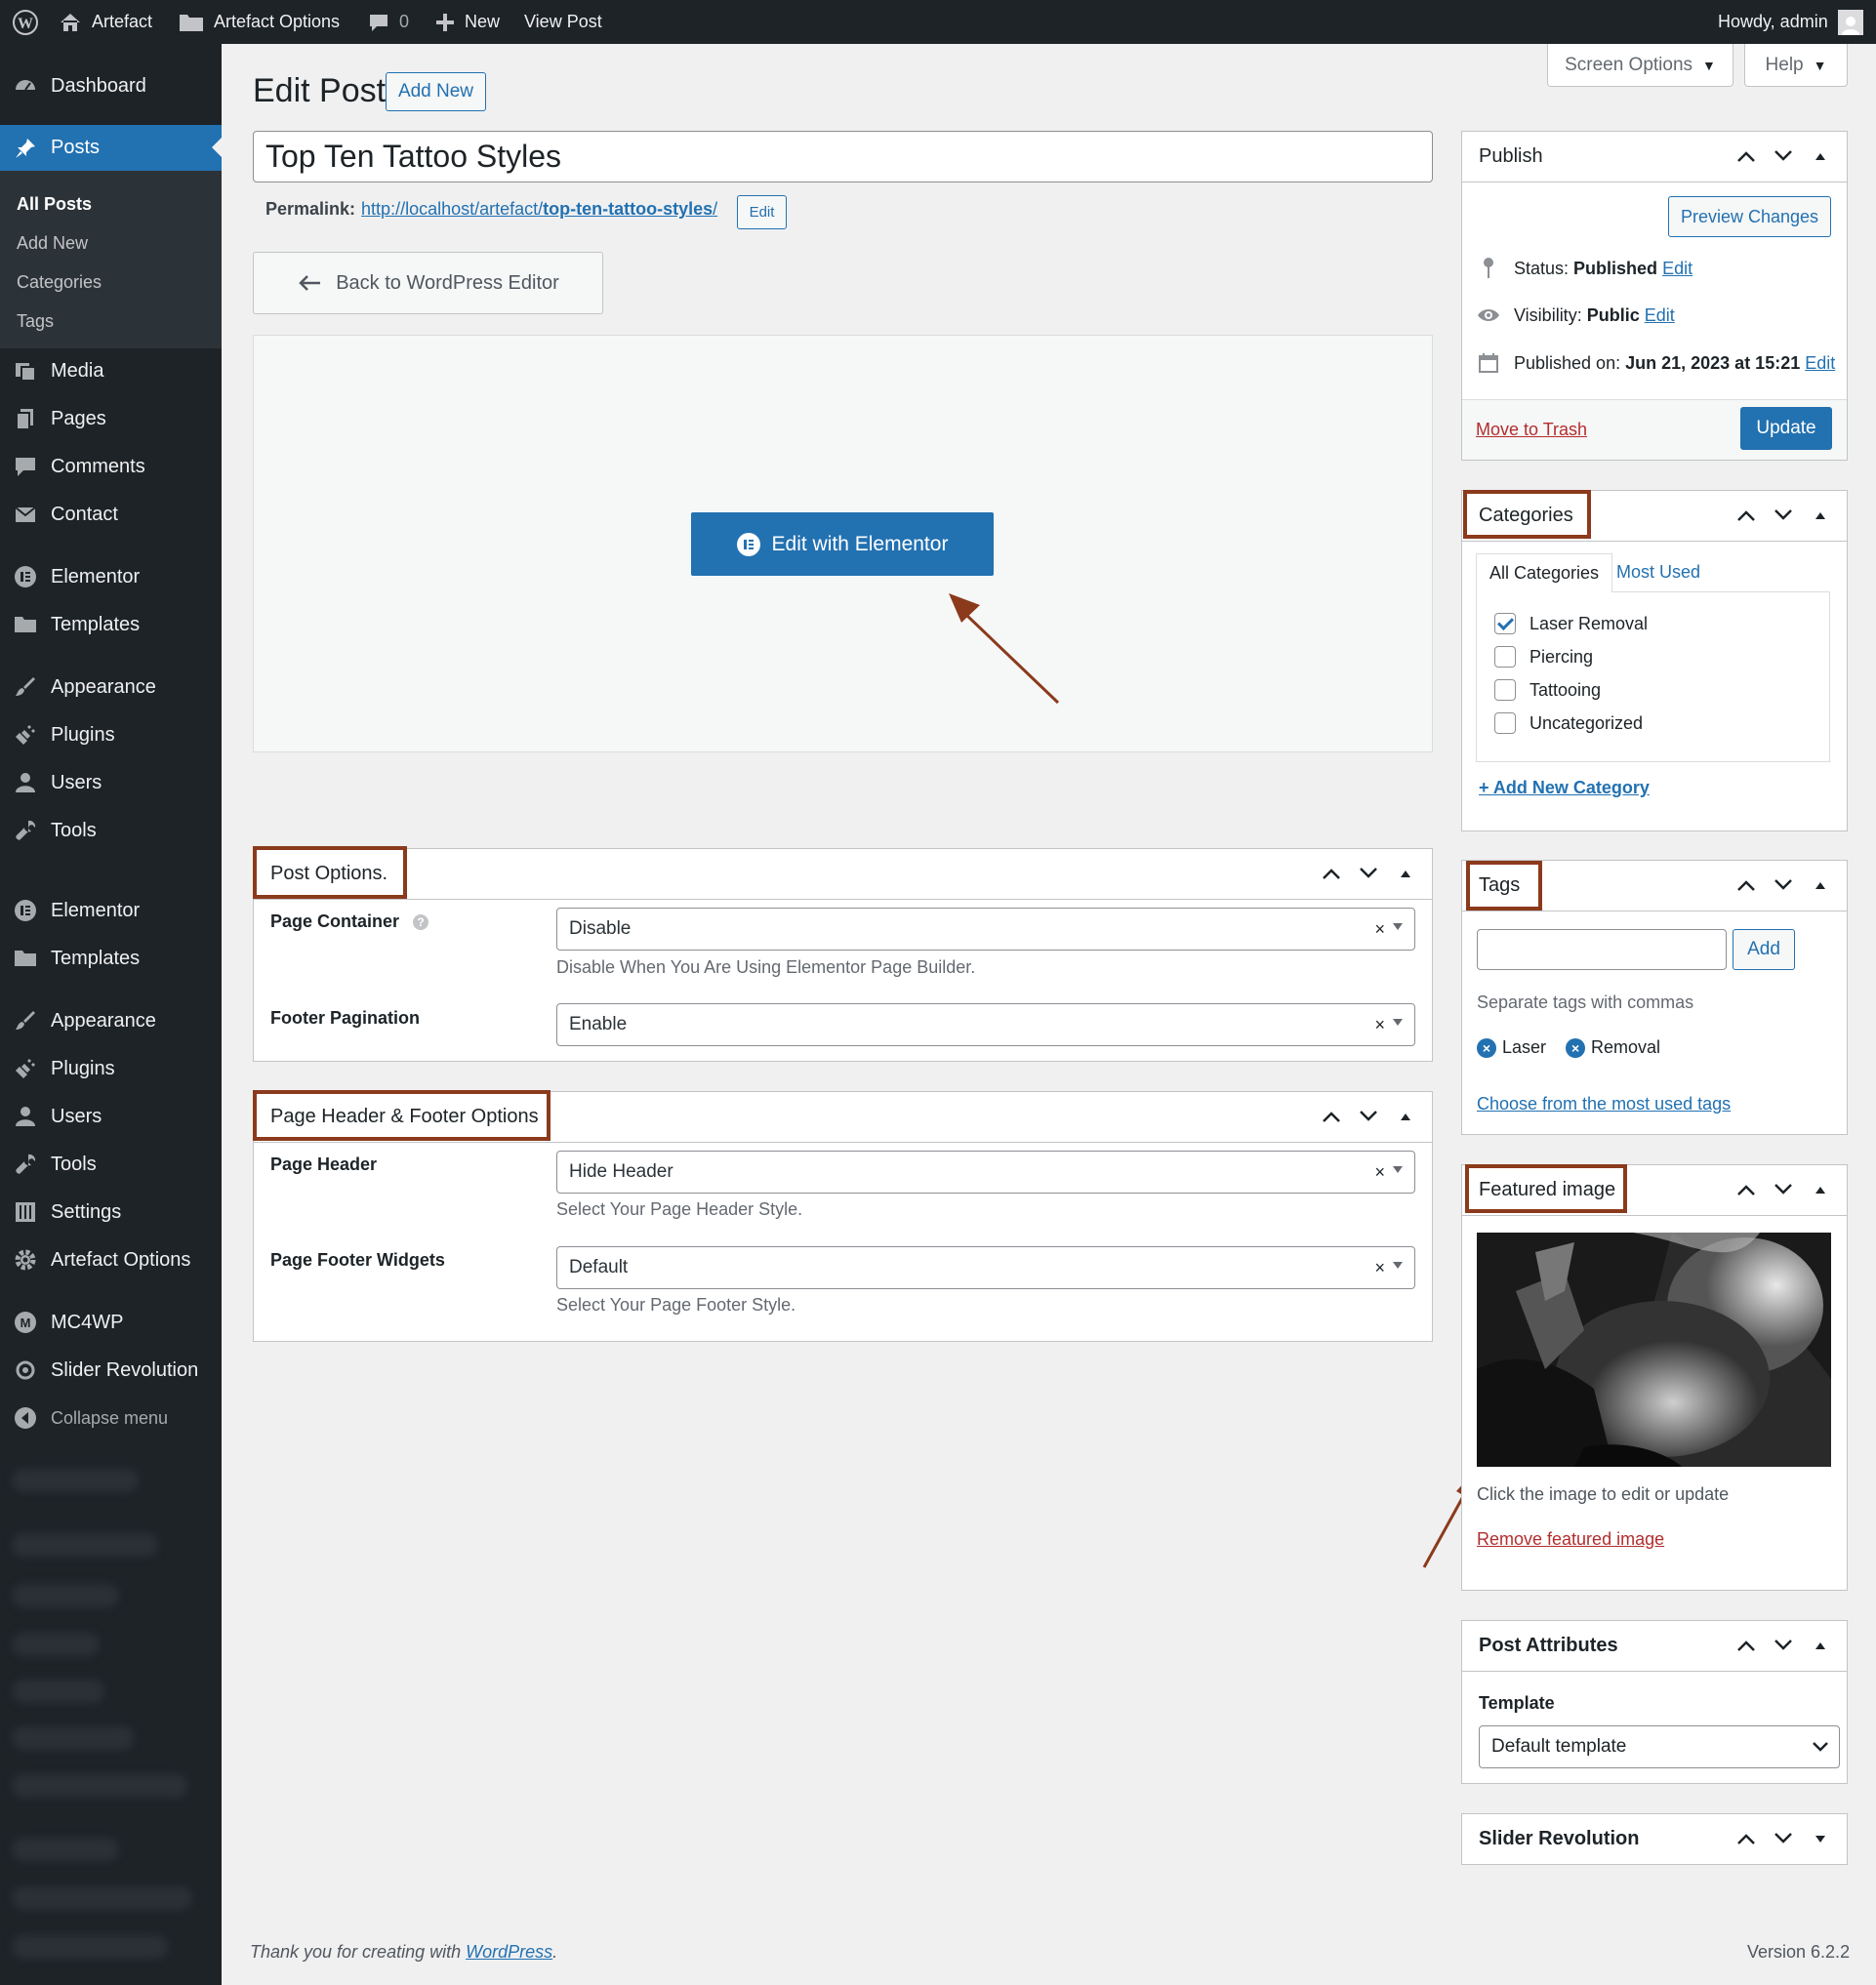 The height and width of the screenshot is (1985, 1876). What do you see at coordinates (388, 22) in the screenshot?
I see `comments-link: 0` at bounding box center [388, 22].